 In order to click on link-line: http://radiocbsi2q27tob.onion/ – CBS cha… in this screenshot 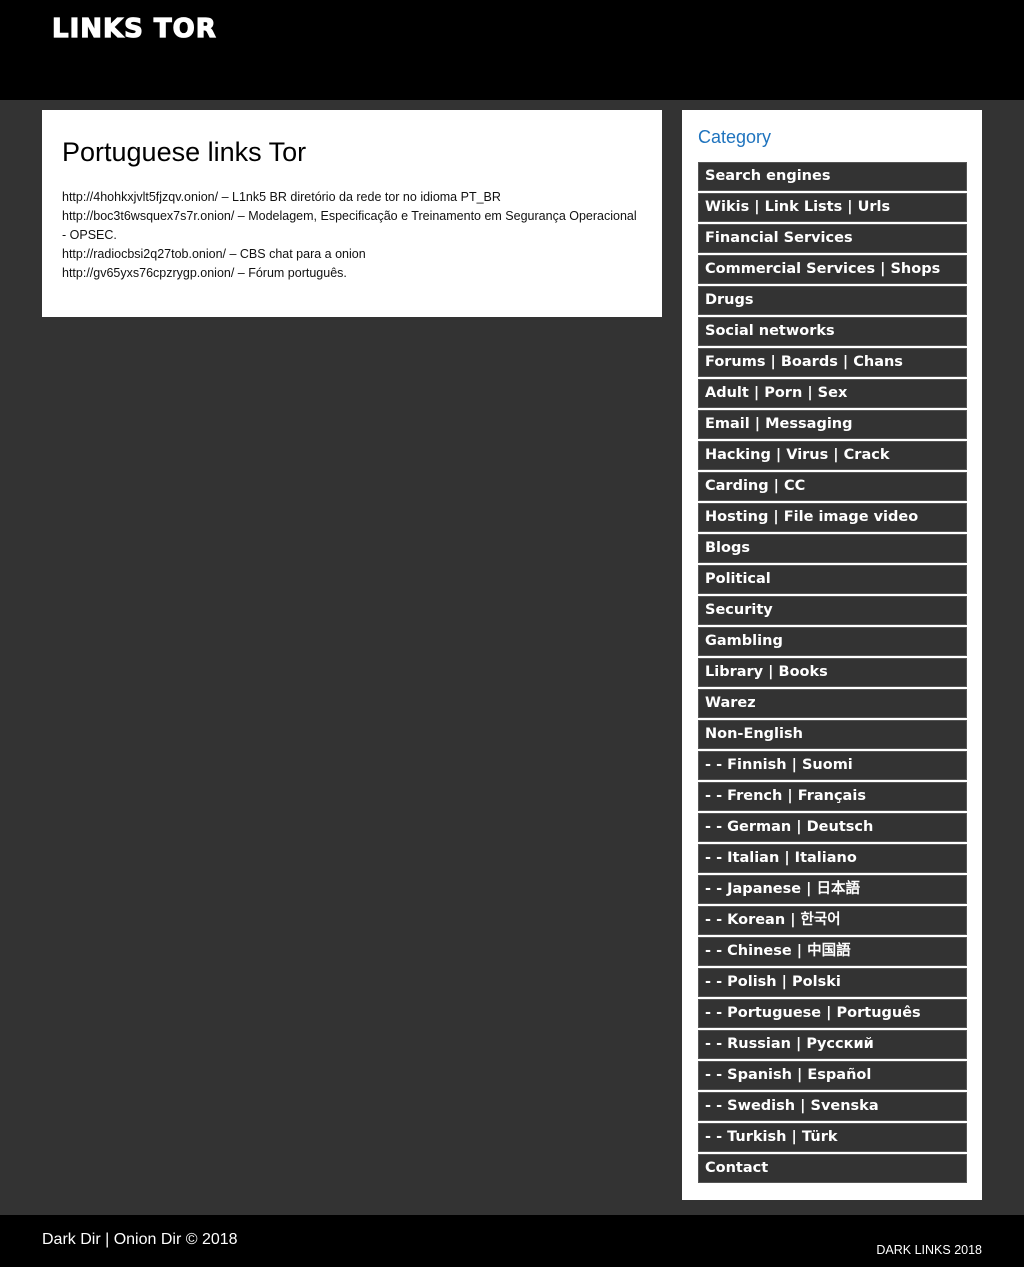, I will do `click(214, 254)`.